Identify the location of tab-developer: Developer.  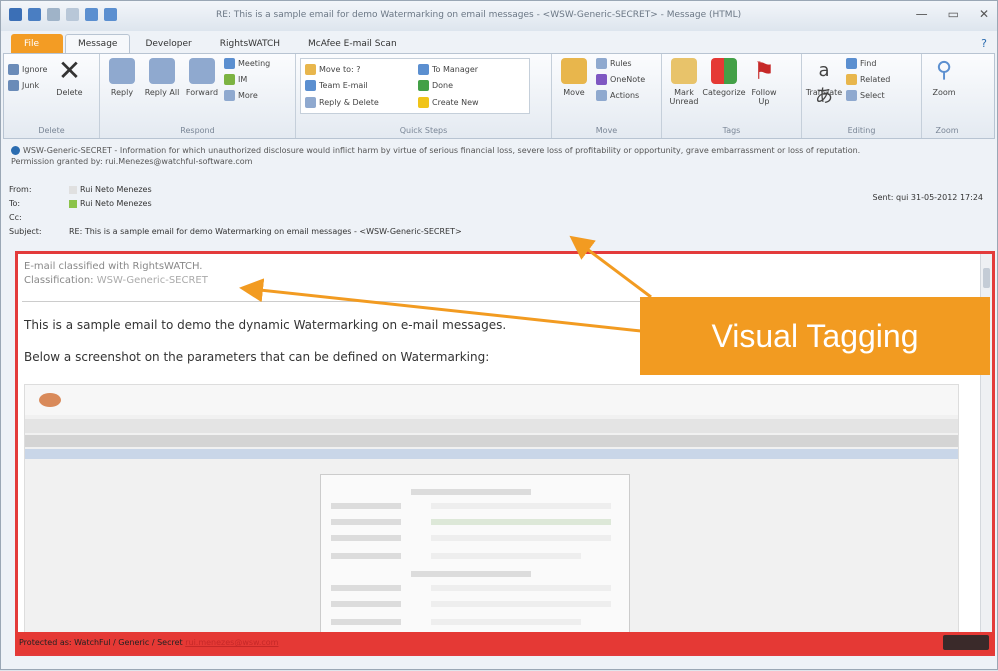
(168, 43).